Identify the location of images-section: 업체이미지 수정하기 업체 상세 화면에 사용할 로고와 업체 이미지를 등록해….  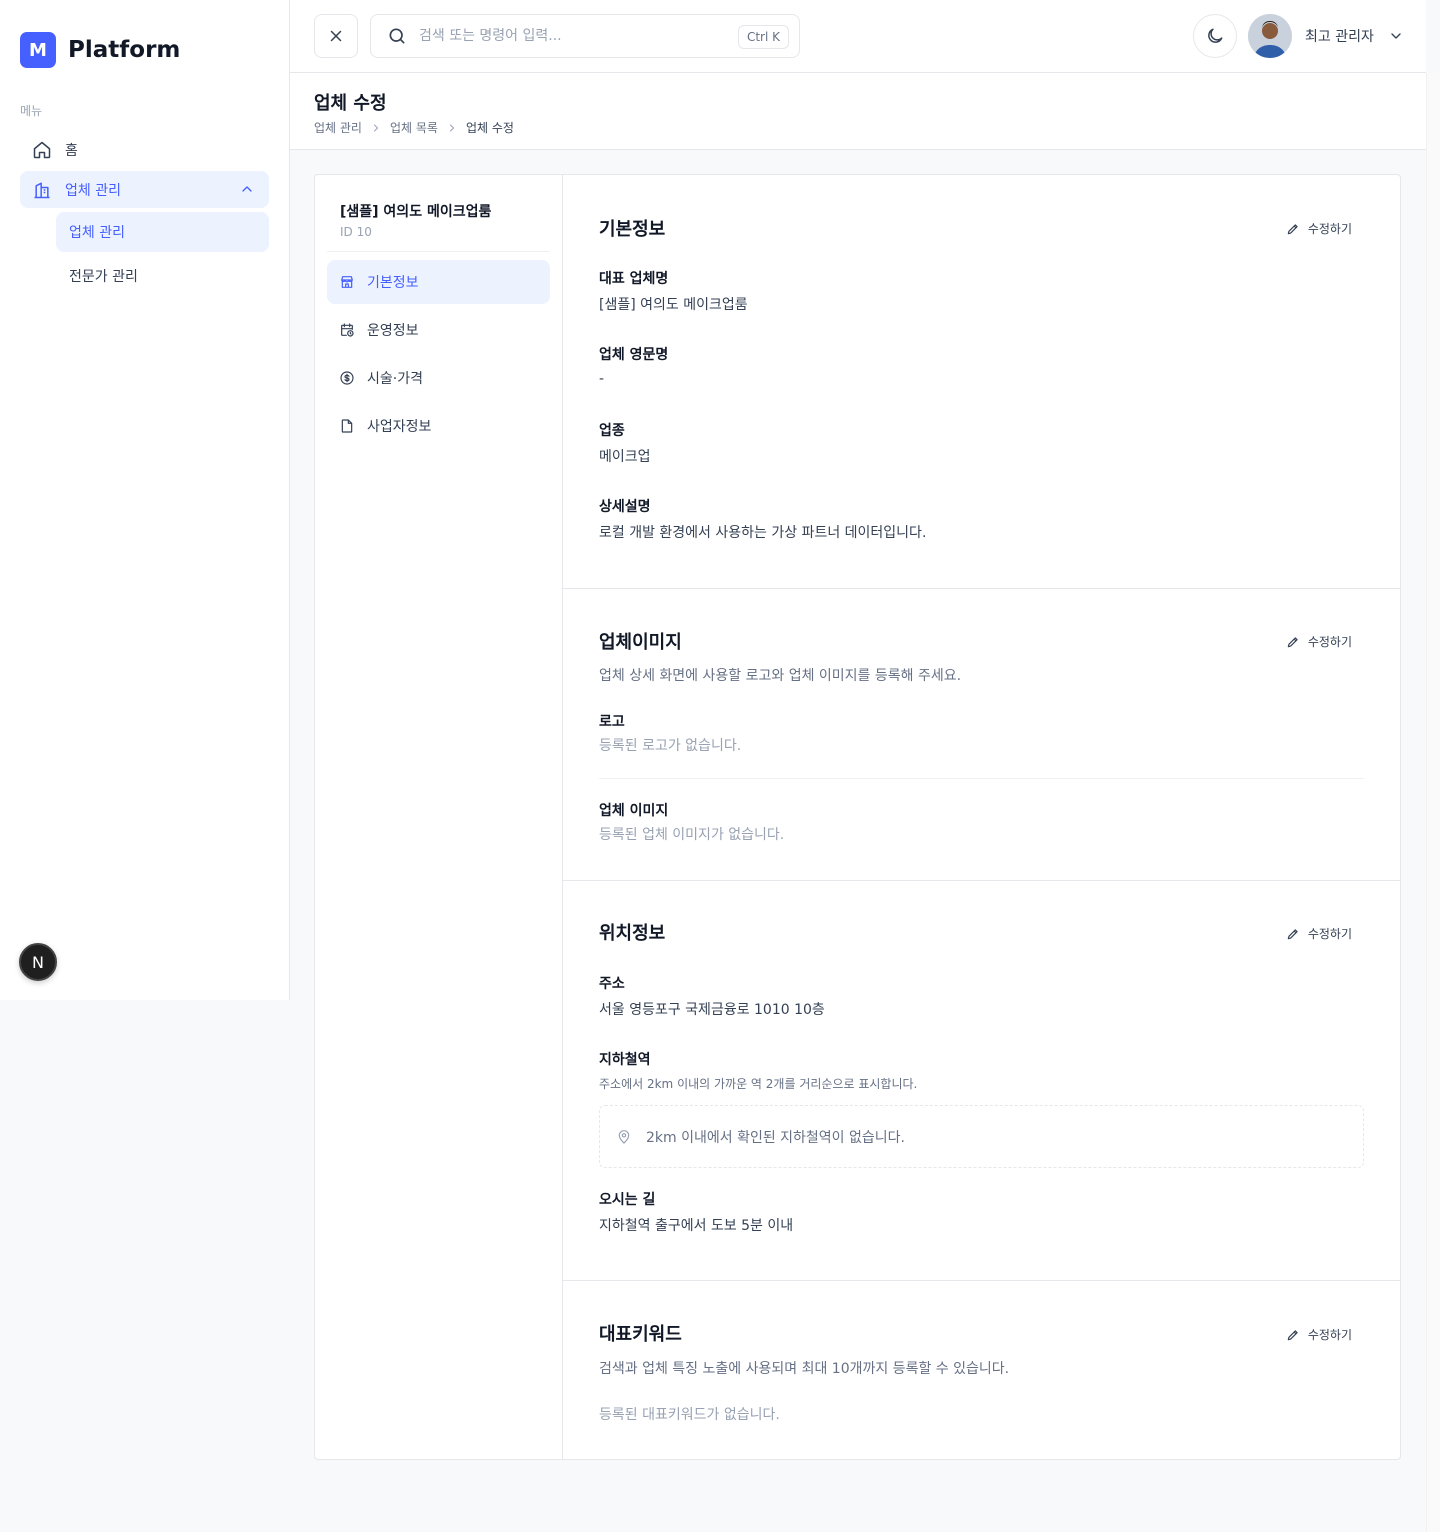
(981, 735).